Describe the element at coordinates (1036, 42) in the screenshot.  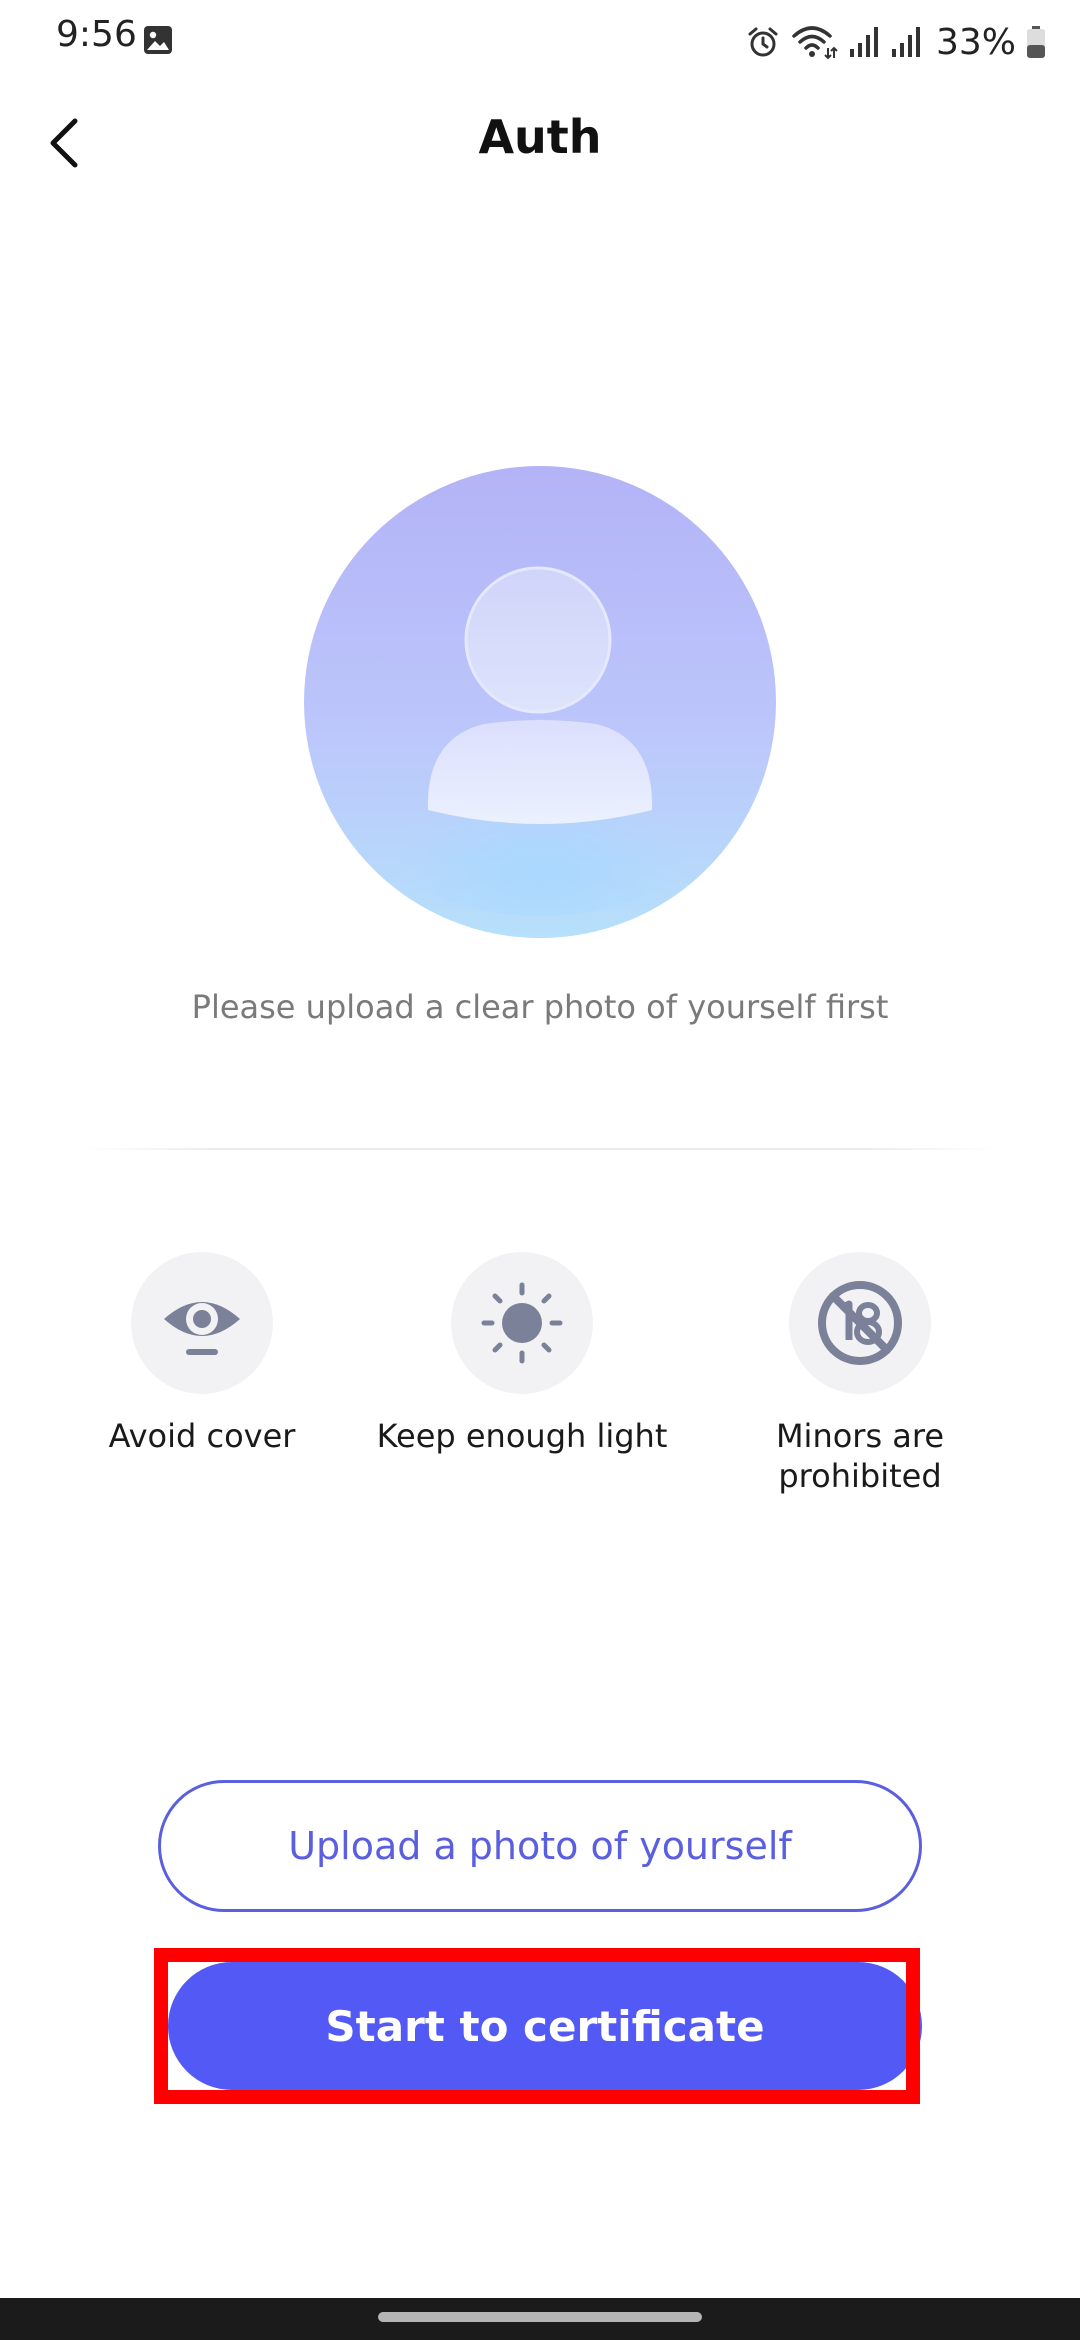
I see `battery-icon` at that location.